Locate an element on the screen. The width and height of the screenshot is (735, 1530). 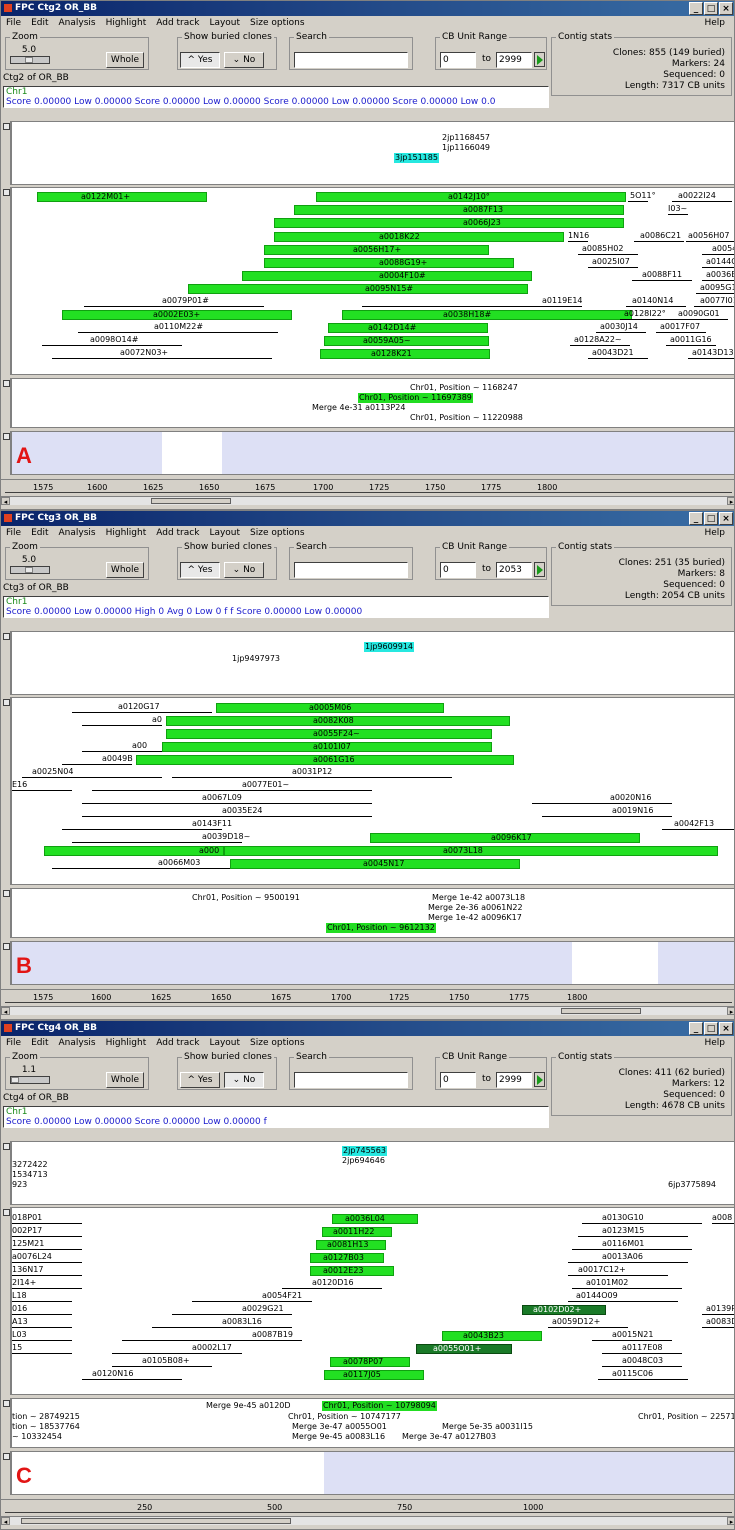
maximize-icon: □ is located at coordinates (711, 518).